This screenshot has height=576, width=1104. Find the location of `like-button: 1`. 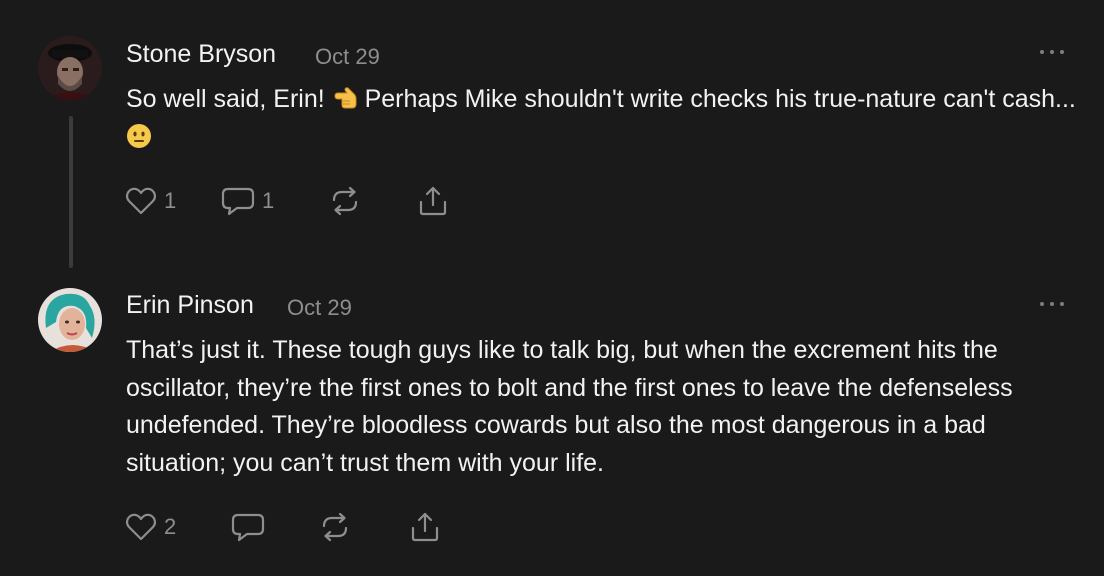

like-button: 1 is located at coordinates (150, 201).